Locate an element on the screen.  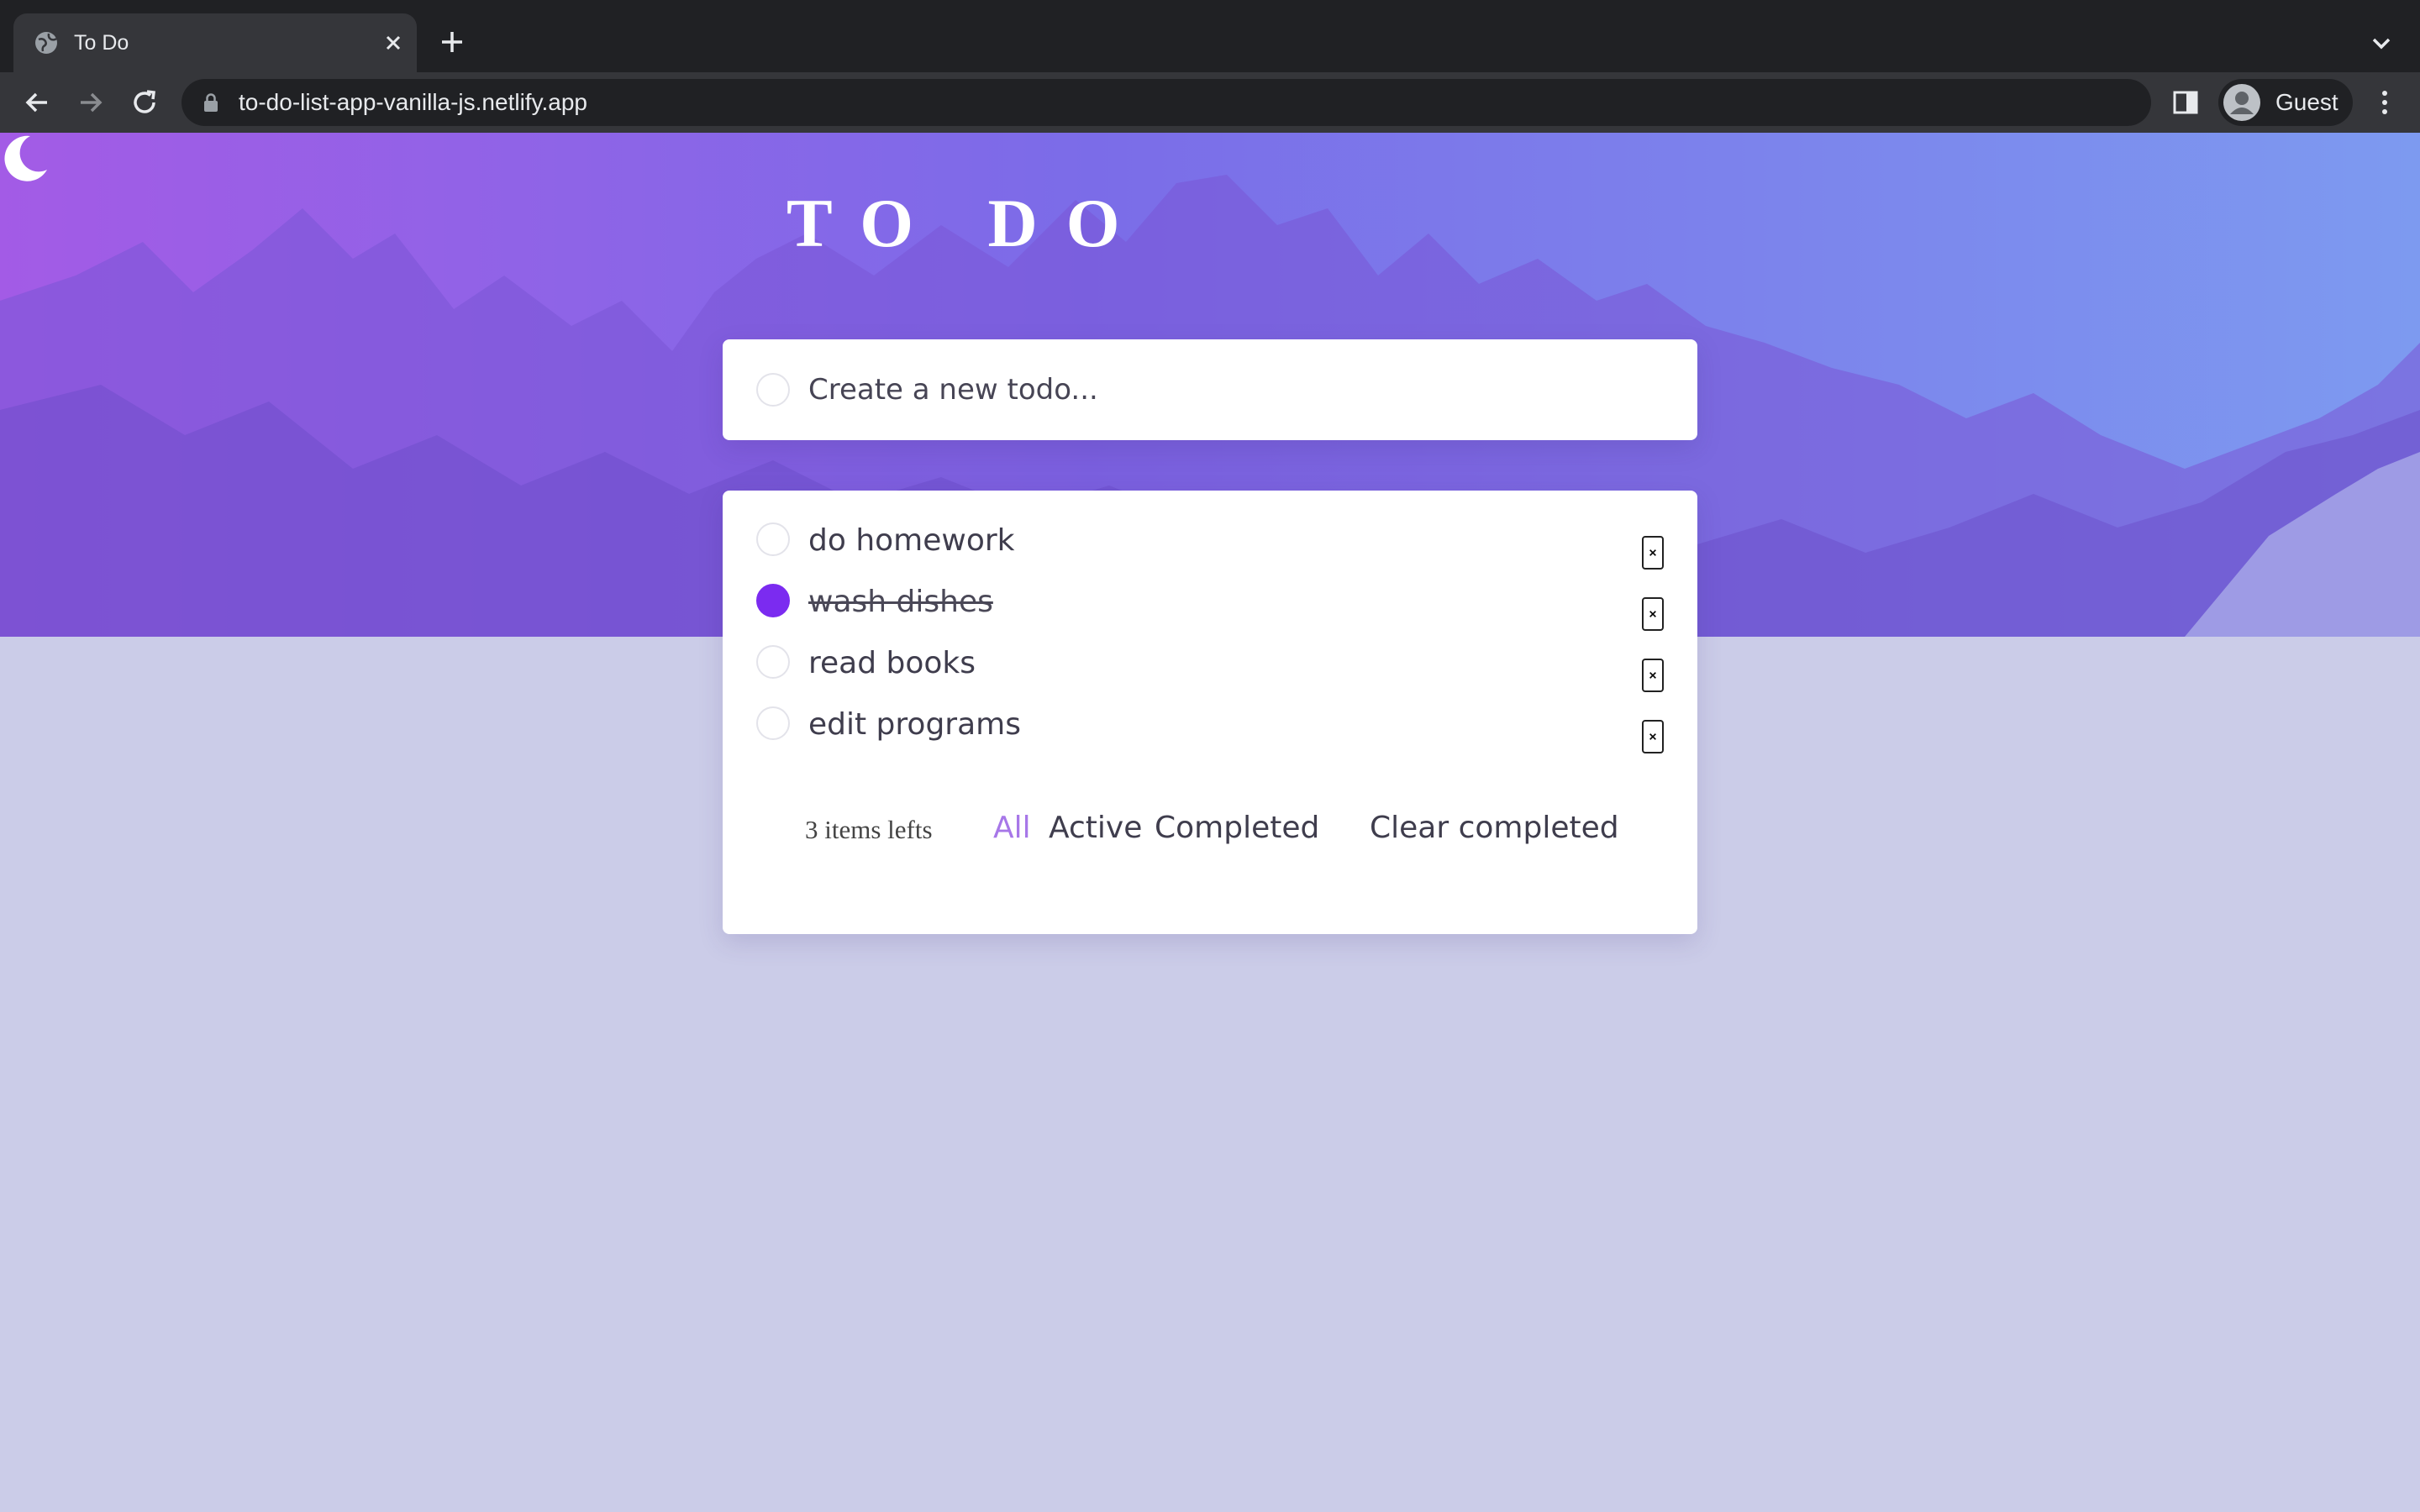
app-title: TO DO is located at coordinates (967, 223).